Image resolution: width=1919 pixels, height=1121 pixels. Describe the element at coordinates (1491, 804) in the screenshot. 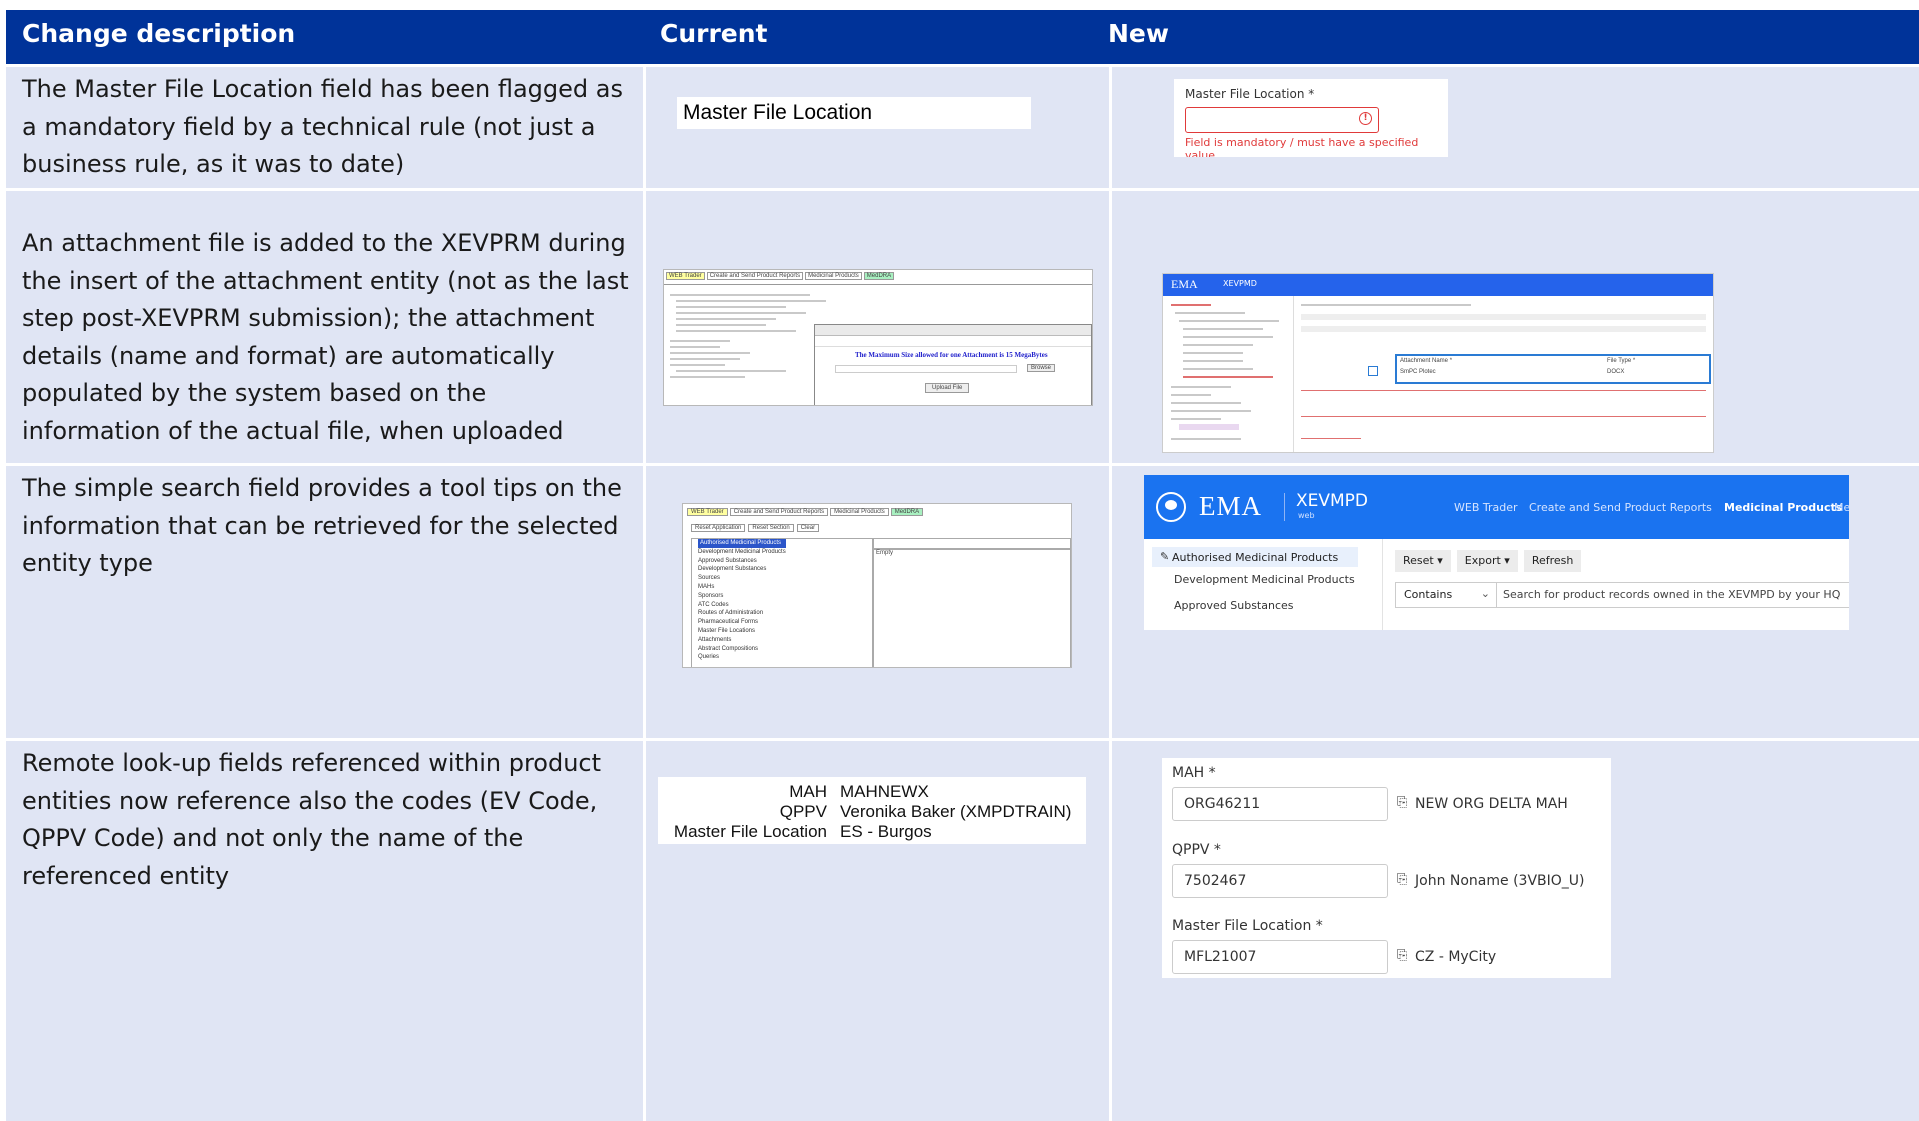

I see `mah-name: NEW ORG DELTA MAH` at that location.